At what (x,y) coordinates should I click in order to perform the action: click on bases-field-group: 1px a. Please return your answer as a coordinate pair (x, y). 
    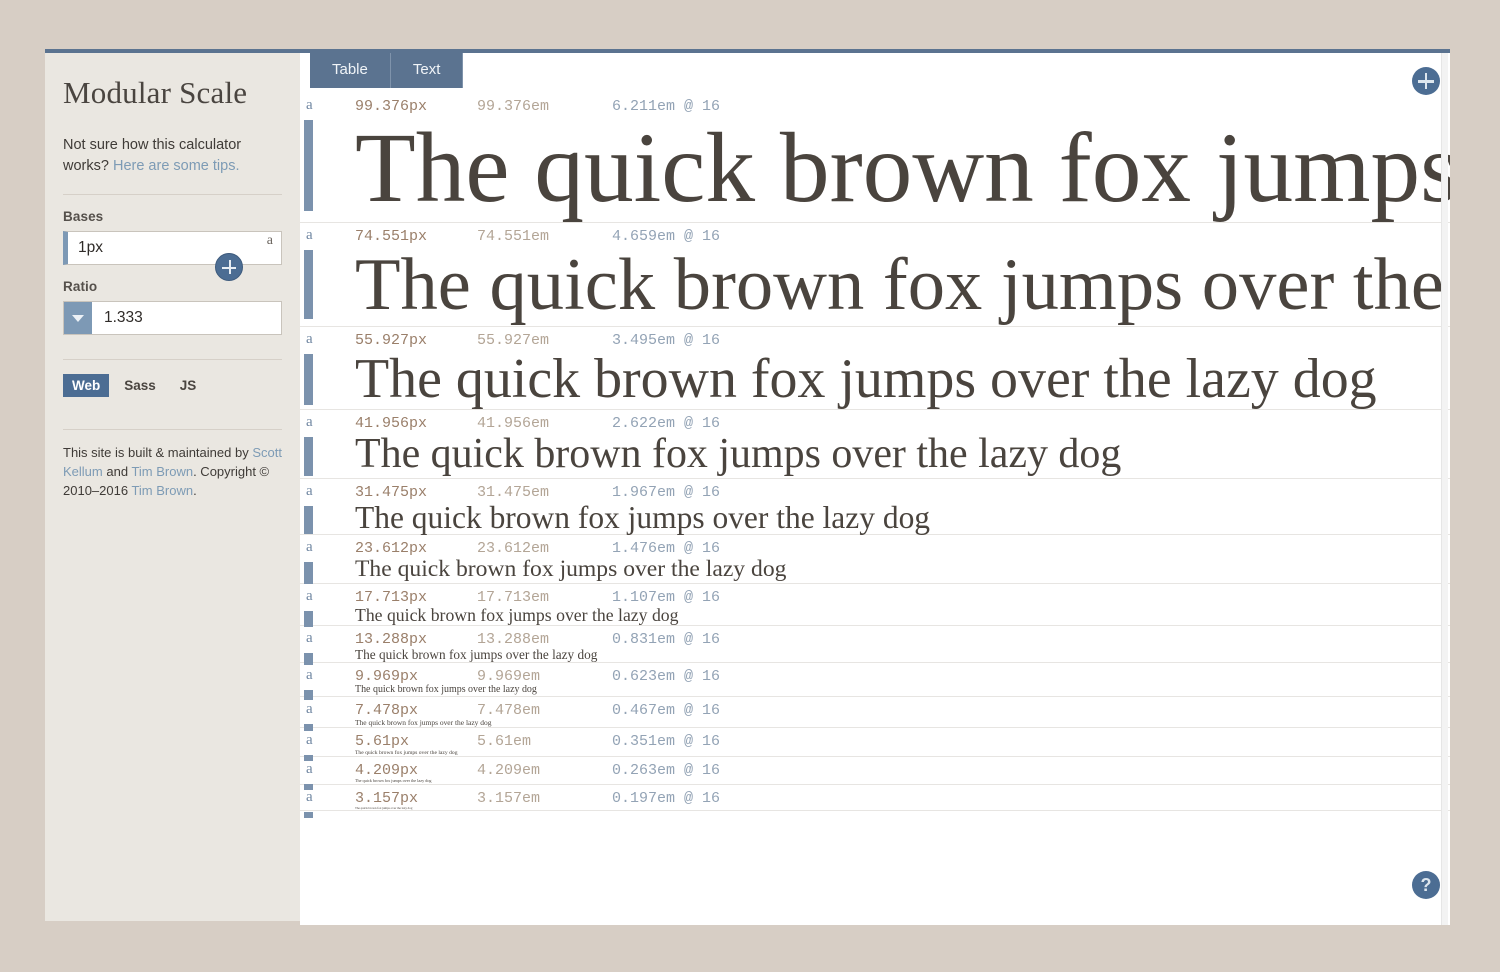
    Looking at the image, I should click on (172, 256).